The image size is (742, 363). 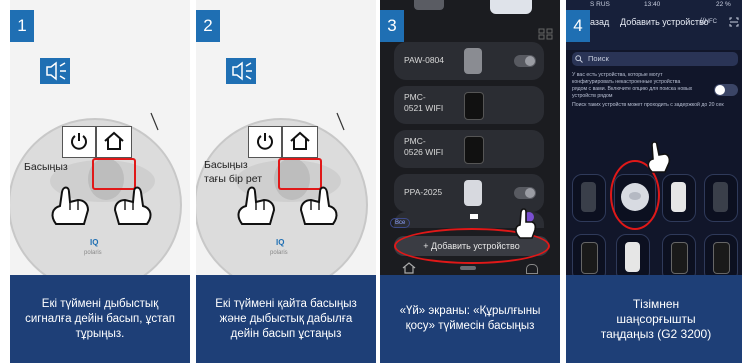 What do you see at coordinates (726, 90) in the screenshot?
I see `nearby-search-toggle` at bounding box center [726, 90].